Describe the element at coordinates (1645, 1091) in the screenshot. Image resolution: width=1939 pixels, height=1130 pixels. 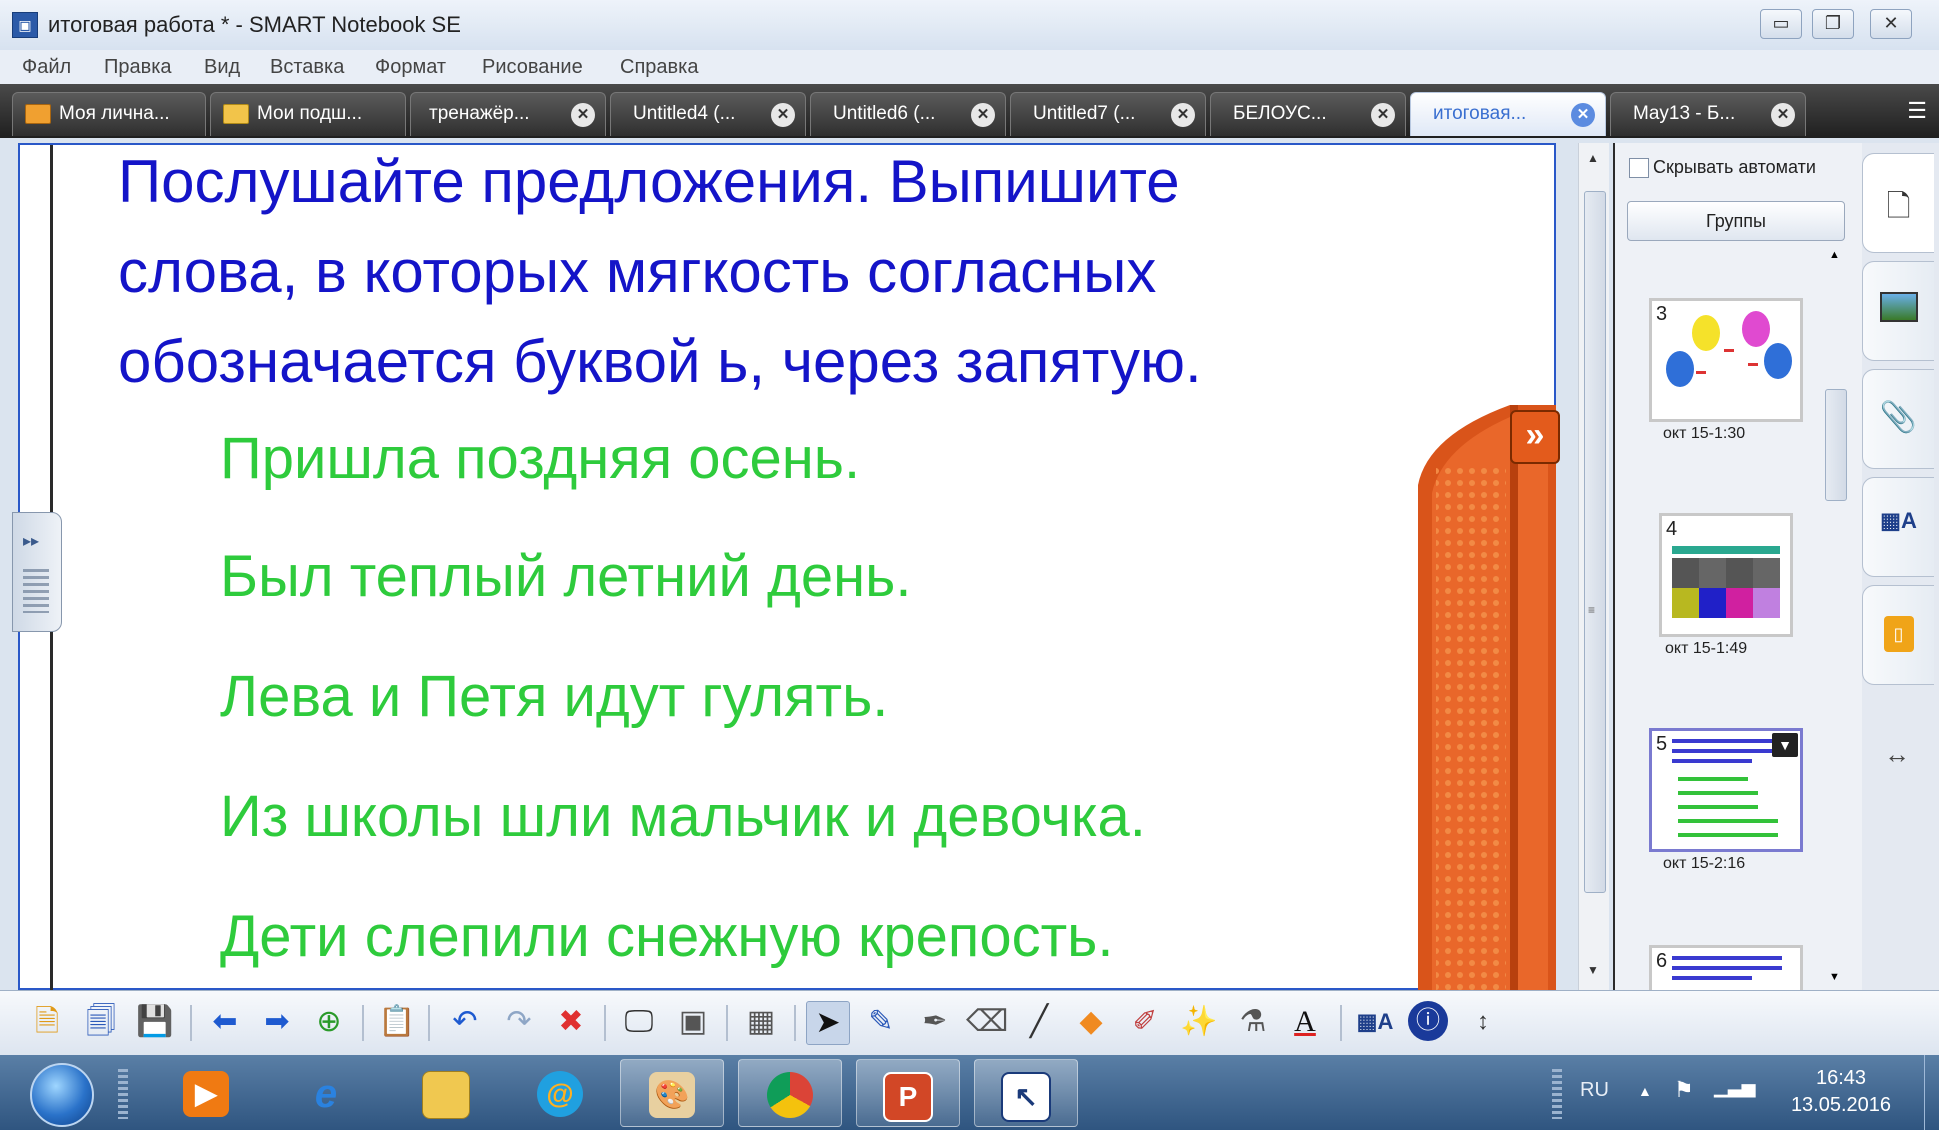
I see `show-hidden-icons-icon: ▲` at that location.